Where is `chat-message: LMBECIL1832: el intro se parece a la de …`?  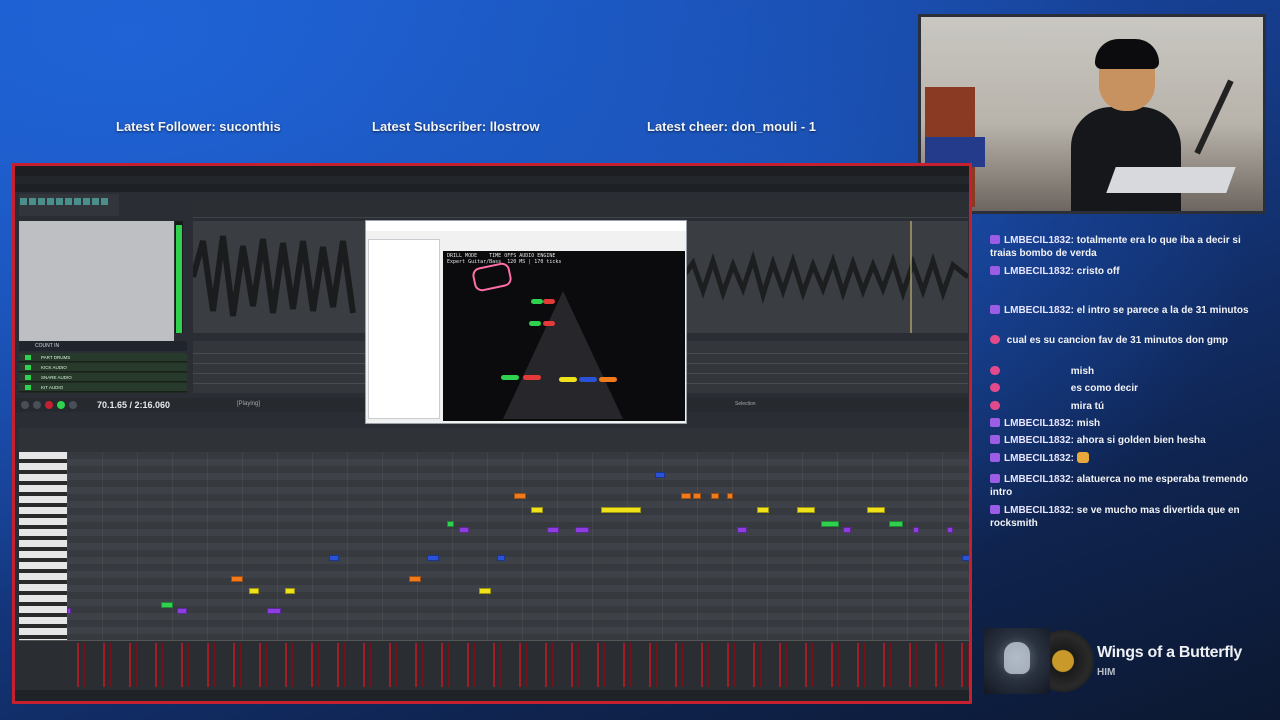 chat-message: LMBECIL1832: el intro se parece a la de … is located at coordinates (1128, 310).